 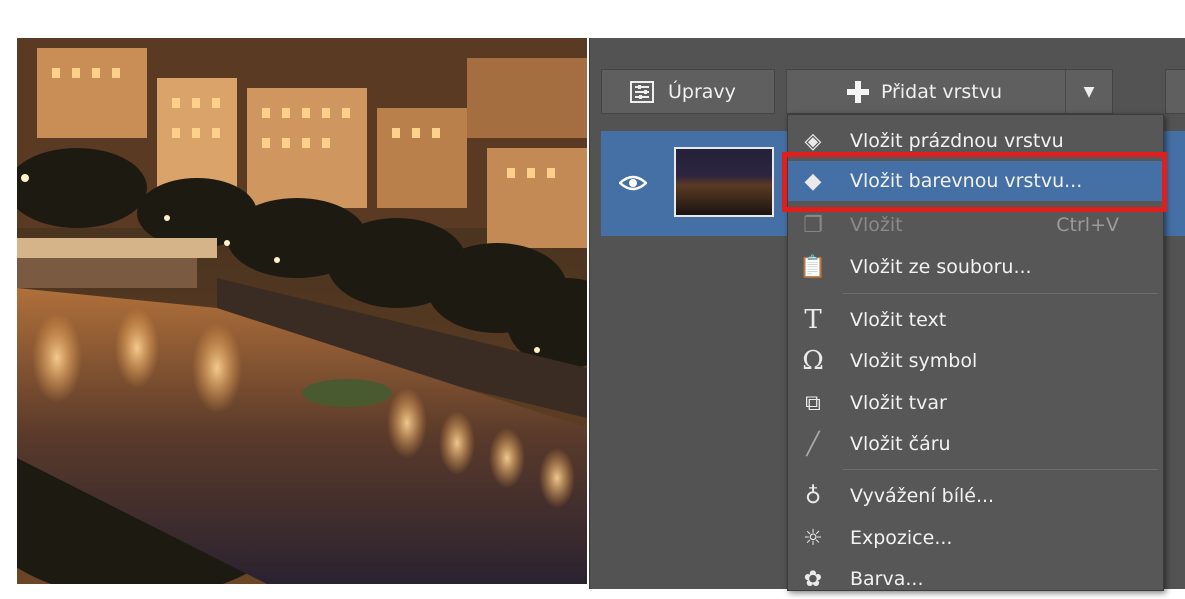 I want to click on add-layer-button: Přidat vrstvu ▼, so click(x=949, y=91).